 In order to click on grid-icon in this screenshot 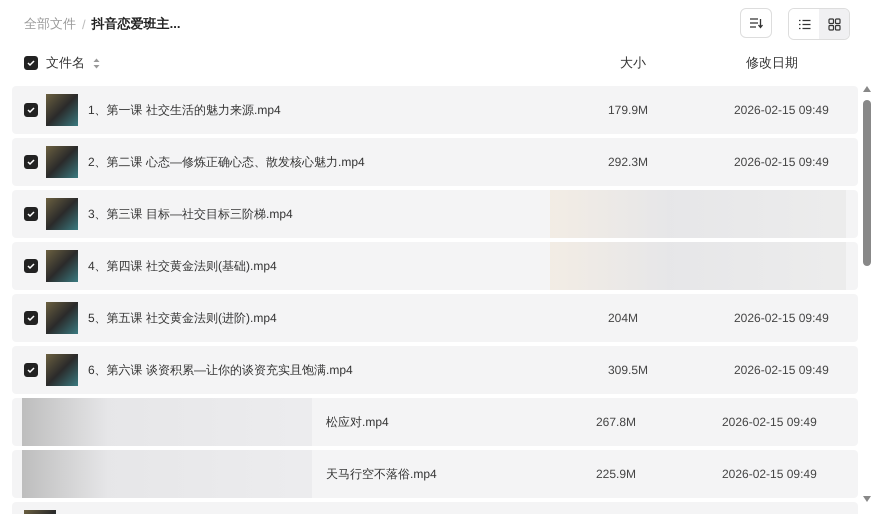, I will do `click(834, 24)`.